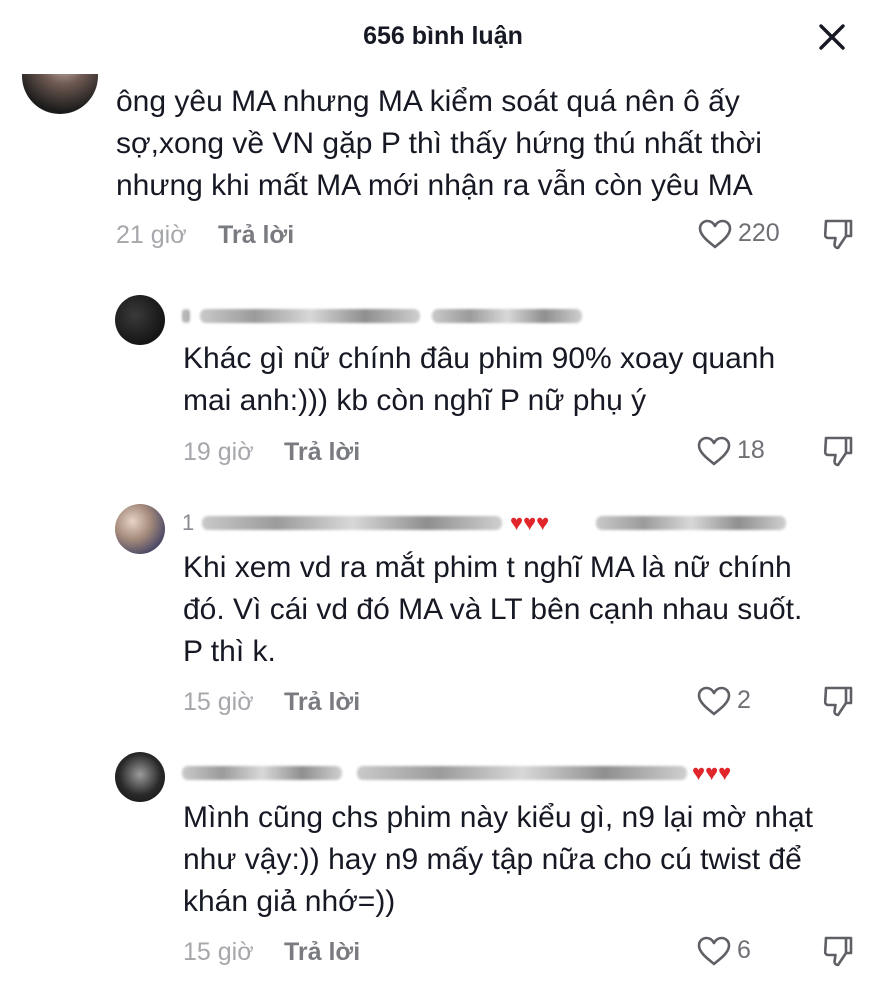  What do you see at coordinates (188, 522) in the screenshot?
I see `username-text: 1` at bounding box center [188, 522].